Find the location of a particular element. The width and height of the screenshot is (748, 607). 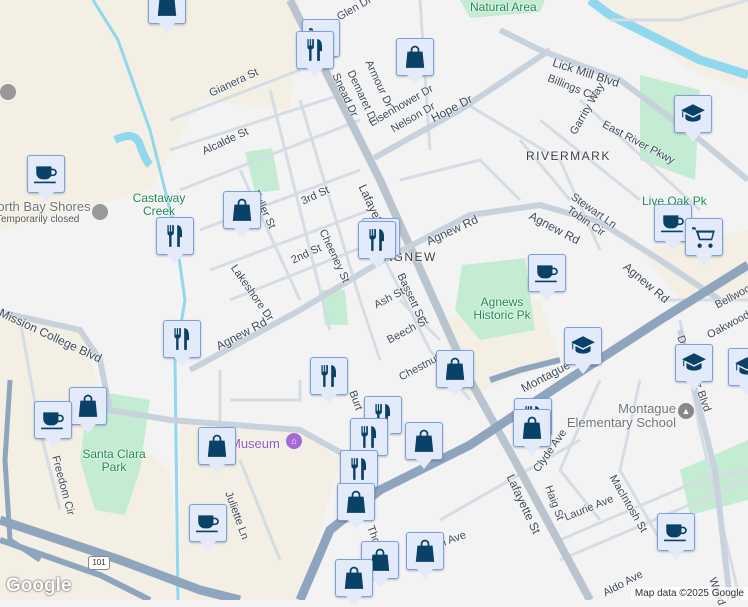

north-bay-shores-label: North Bay Shores is located at coordinates (45, 206).